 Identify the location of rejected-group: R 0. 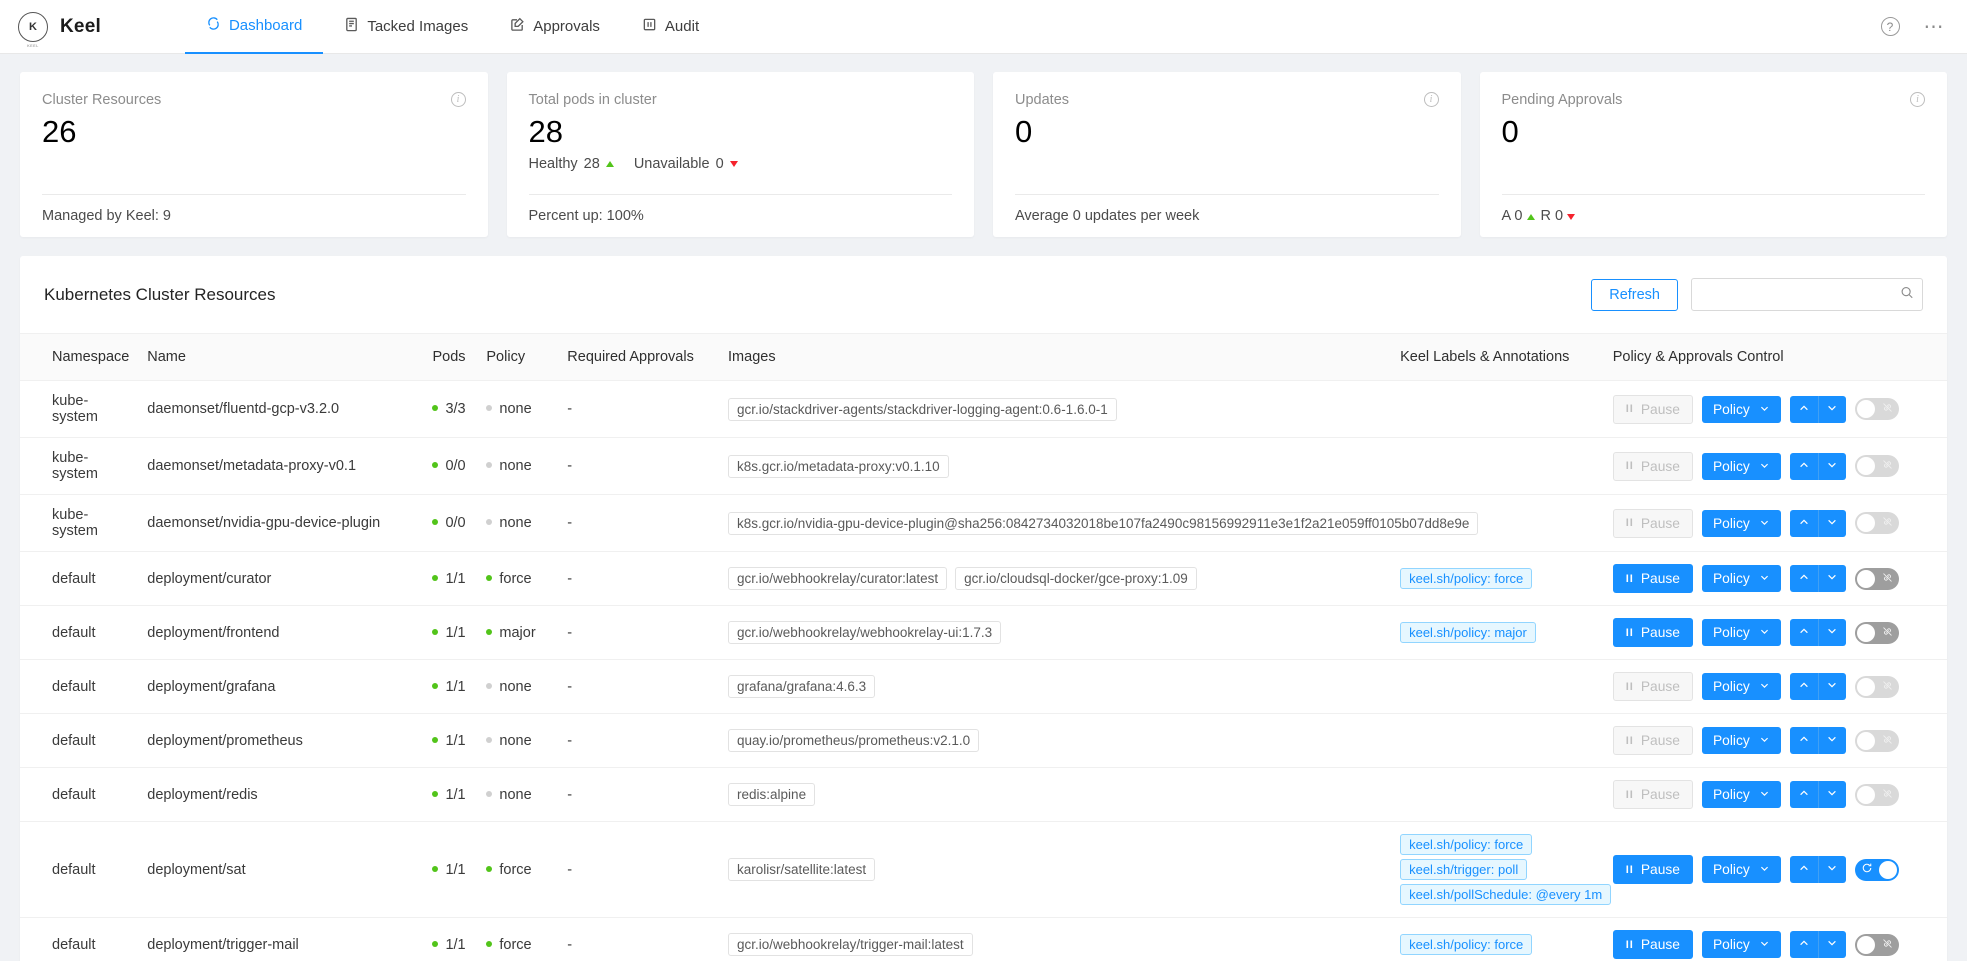
(1558, 216).